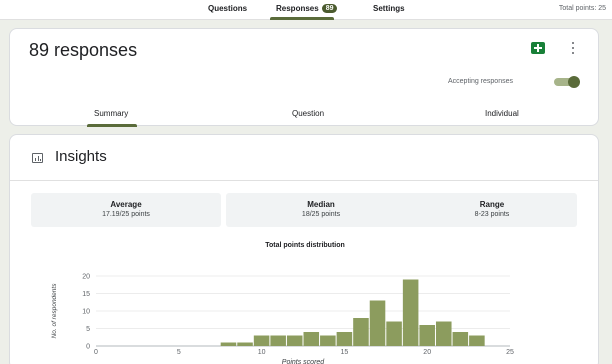 The image size is (612, 364). I want to click on responses-title: 89 responses, so click(83, 50).